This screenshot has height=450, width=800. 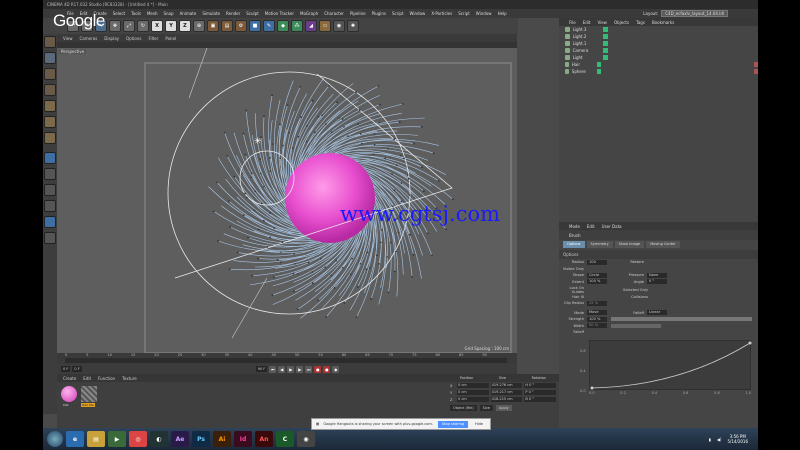 I want to click on ie-icon: e, so click(x=75, y=439).